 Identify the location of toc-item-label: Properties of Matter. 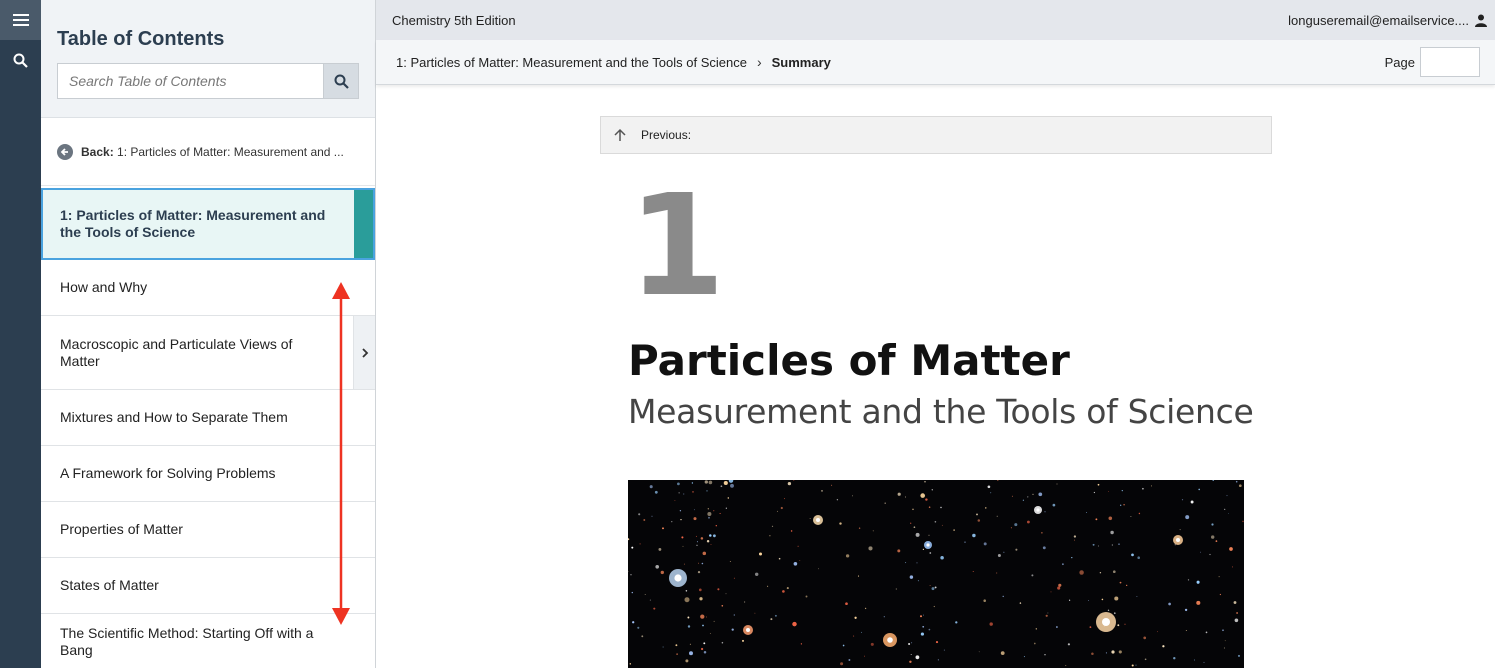
(121, 529).